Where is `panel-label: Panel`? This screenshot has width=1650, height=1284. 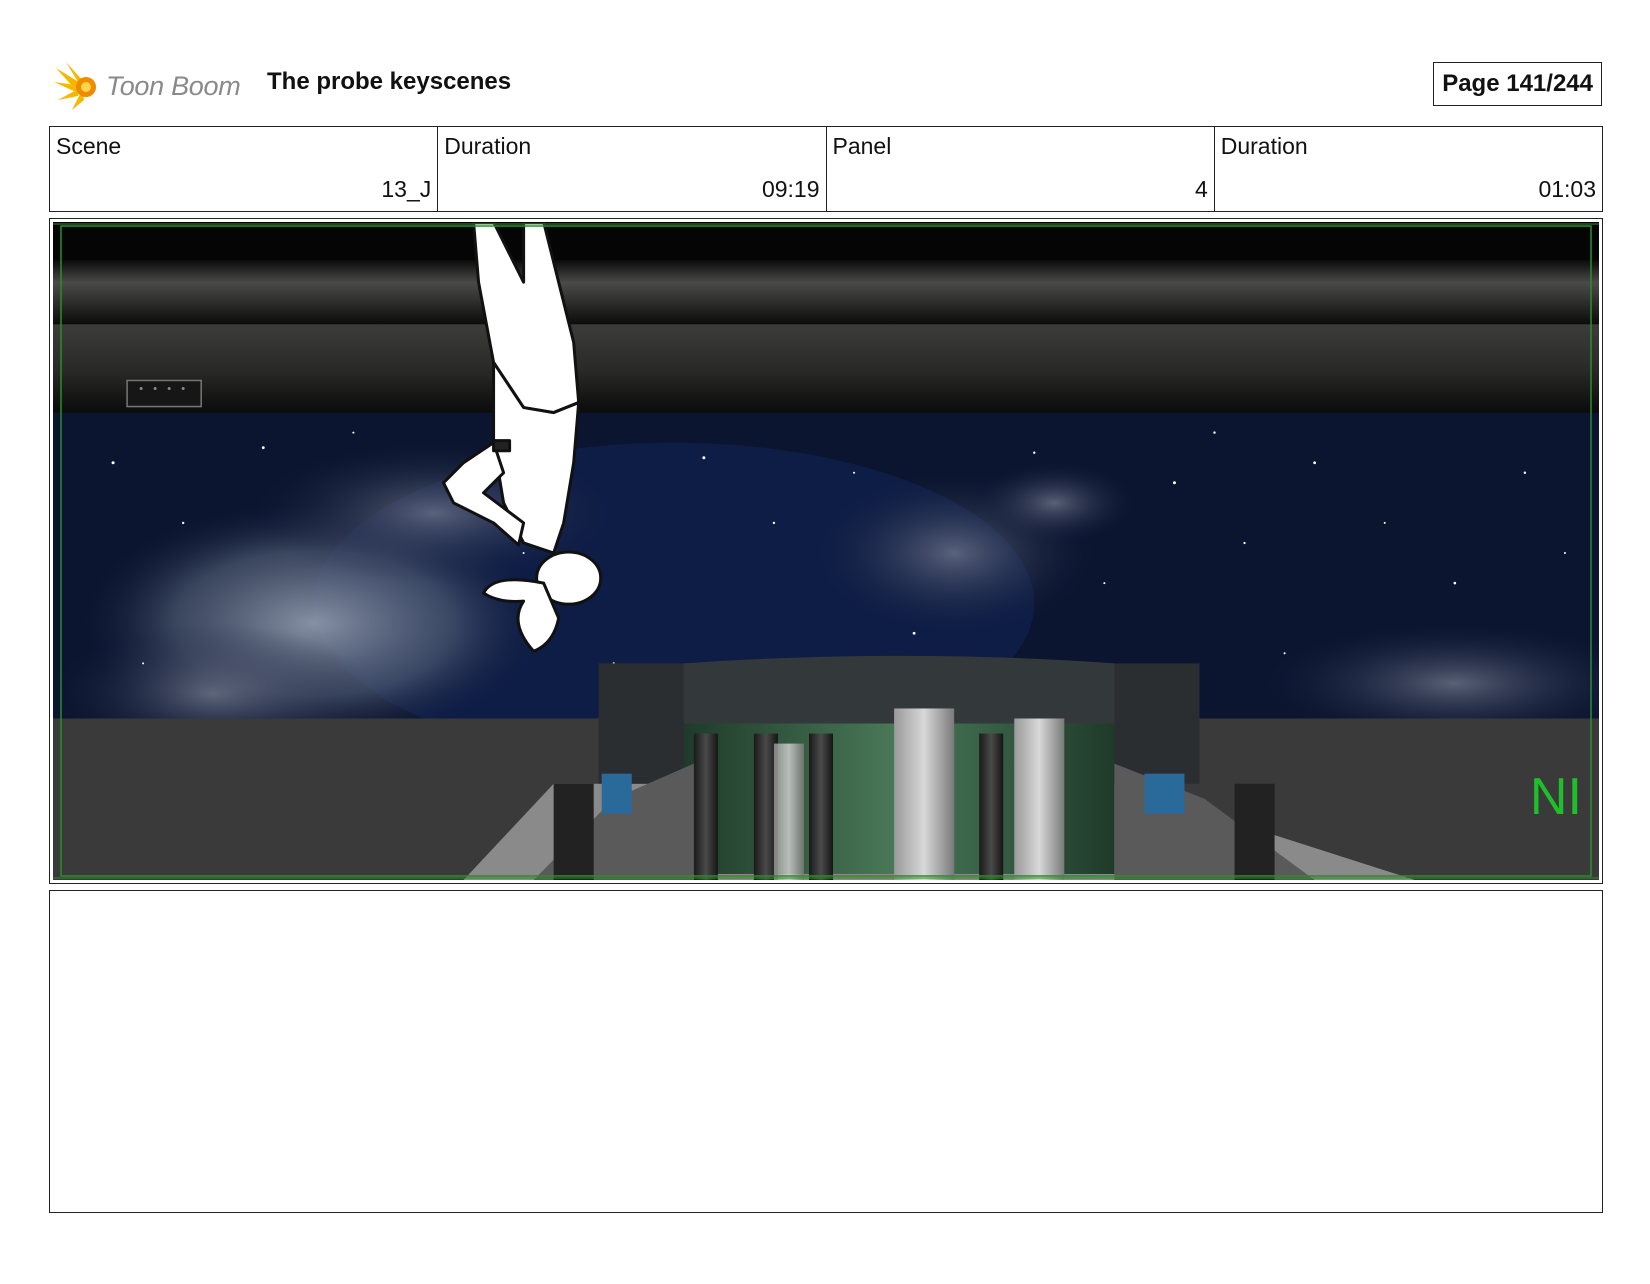 panel-label: Panel is located at coordinates (862, 146).